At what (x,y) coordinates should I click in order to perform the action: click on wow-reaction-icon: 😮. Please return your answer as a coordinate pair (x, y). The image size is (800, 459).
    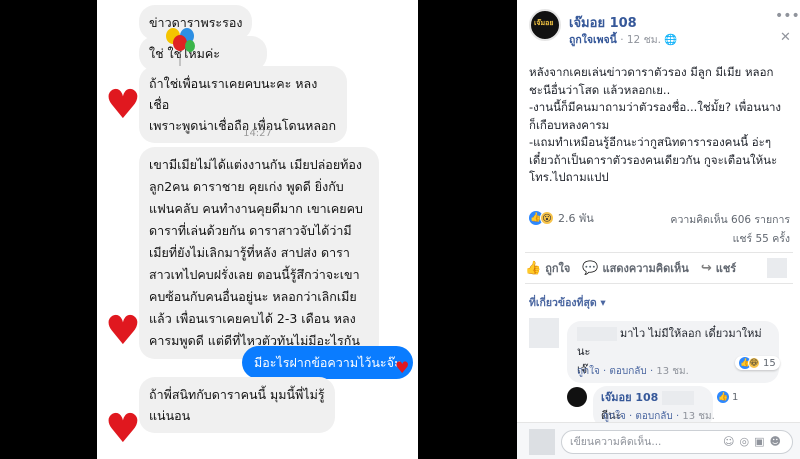
    Looking at the image, I should click on (547, 218).